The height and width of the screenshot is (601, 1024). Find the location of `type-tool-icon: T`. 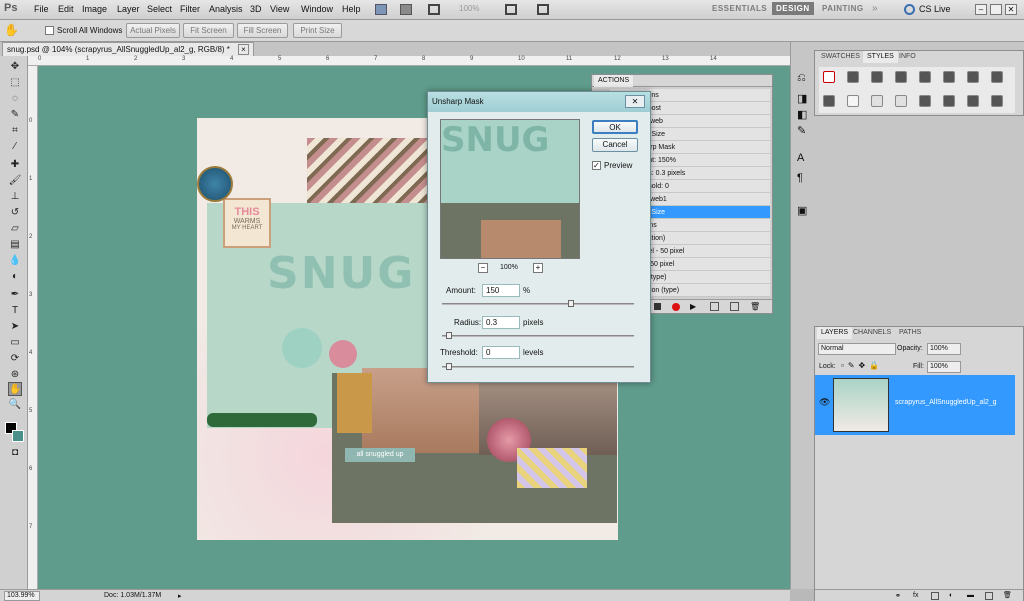

type-tool-icon: T is located at coordinates (15, 311).